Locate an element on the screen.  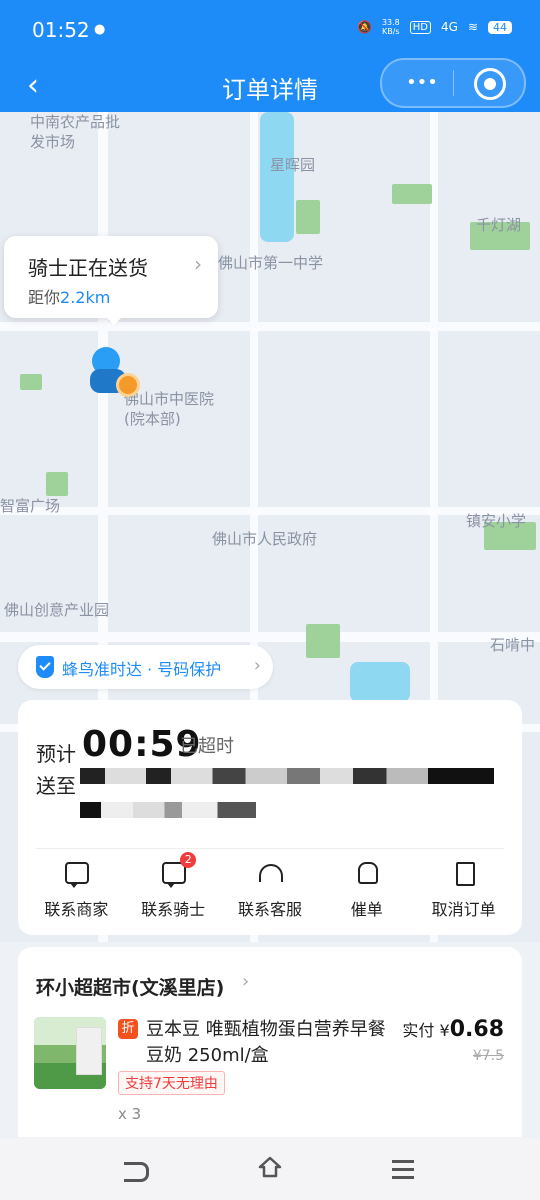
message-icon: 2 is located at coordinates (178, 870).